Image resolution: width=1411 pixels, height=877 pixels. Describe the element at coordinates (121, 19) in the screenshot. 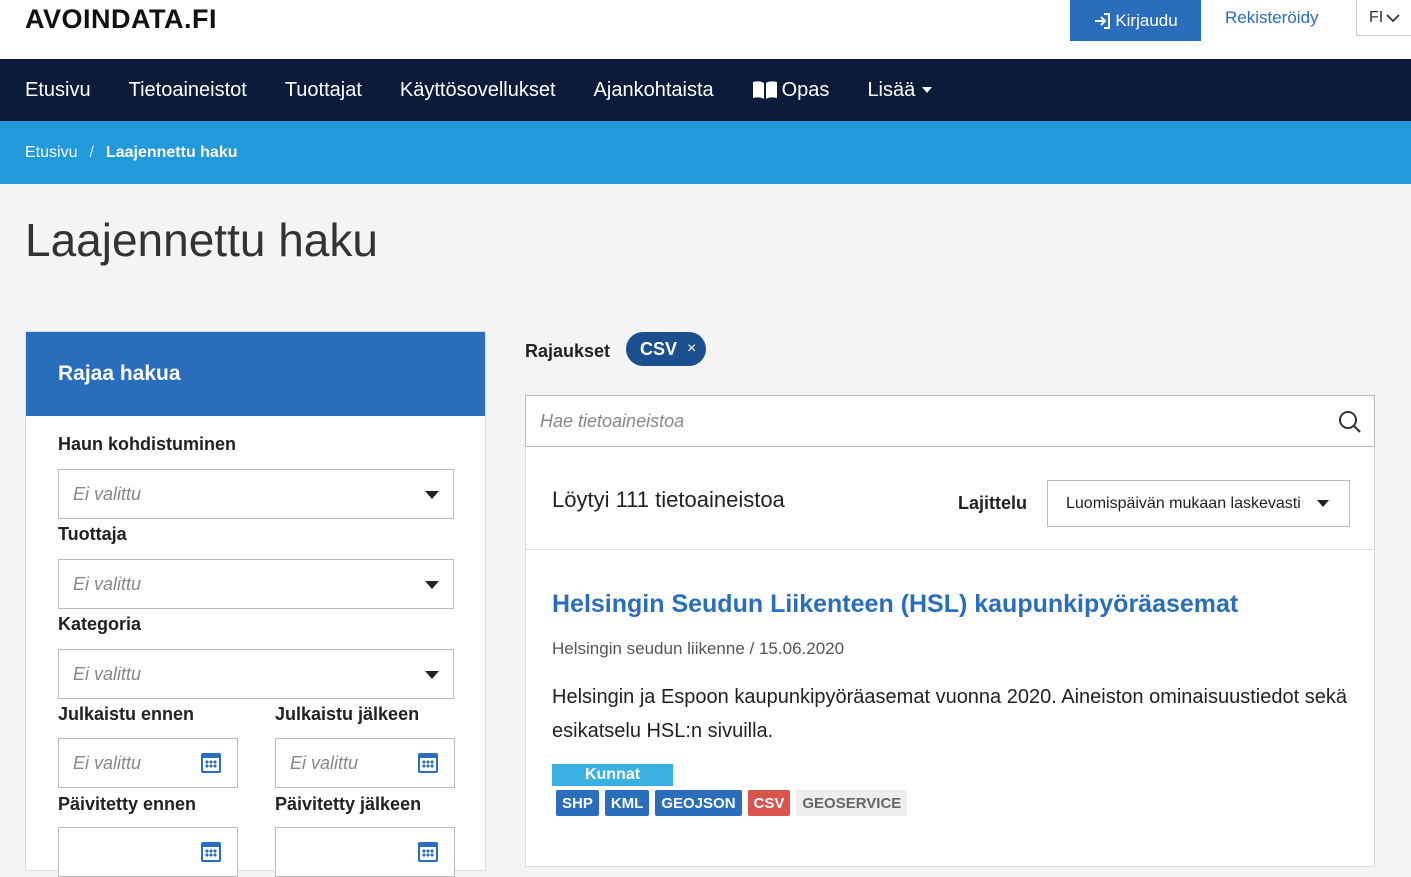

I see `site-logo: AVOINDATA.FI` at that location.